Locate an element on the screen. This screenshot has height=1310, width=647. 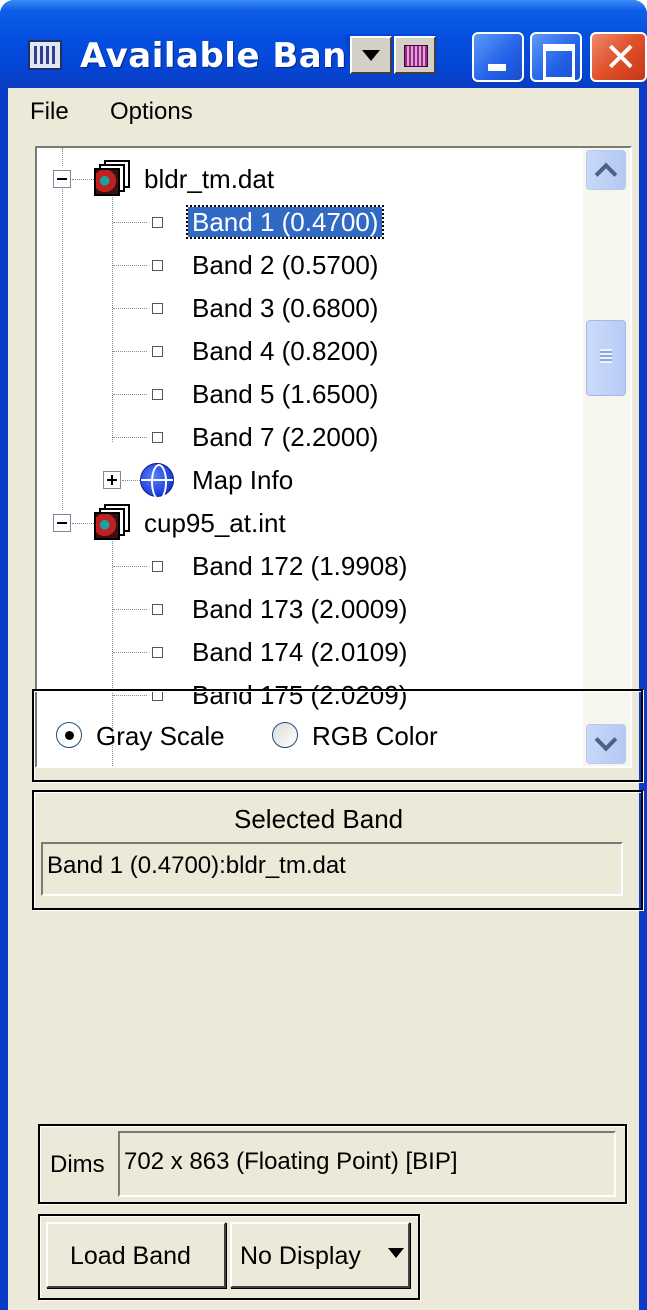
close-icon: ✕ is located at coordinates (621, 58).